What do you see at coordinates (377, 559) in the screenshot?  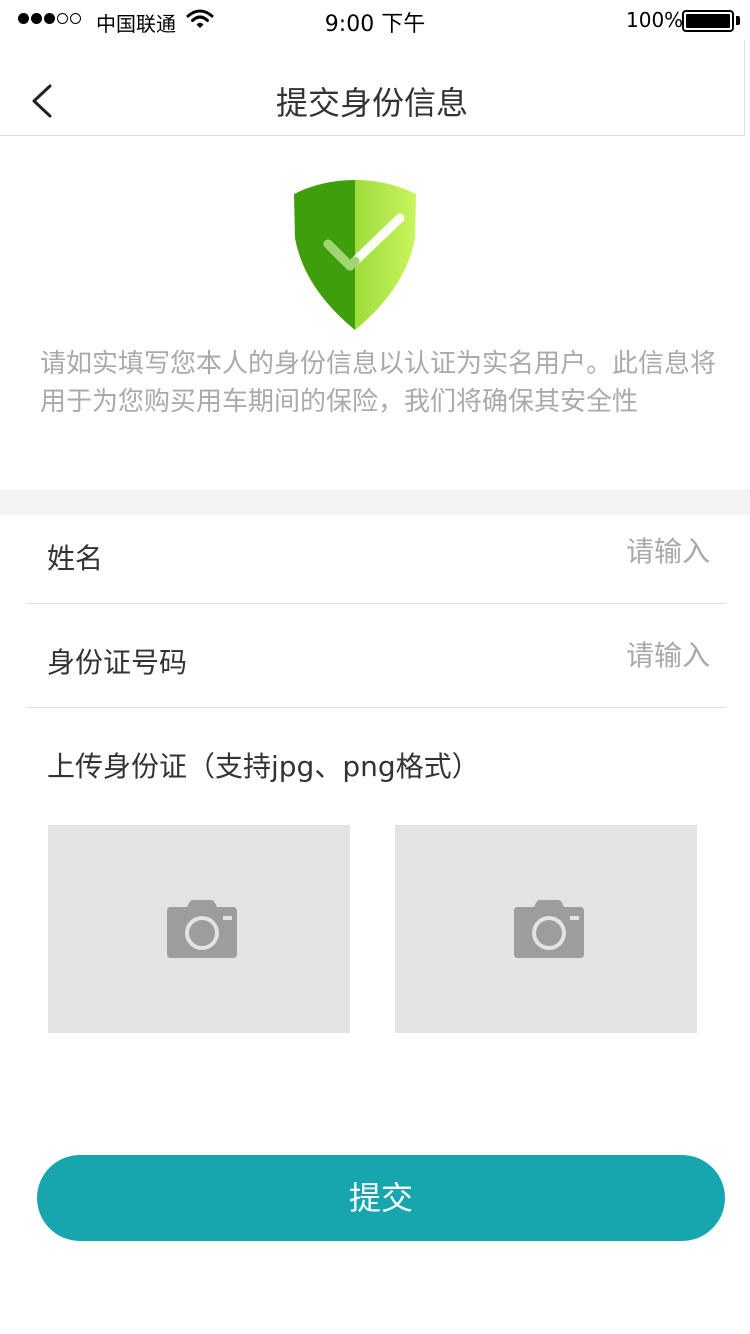 I see `name-row: 姓名` at bounding box center [377, 559].